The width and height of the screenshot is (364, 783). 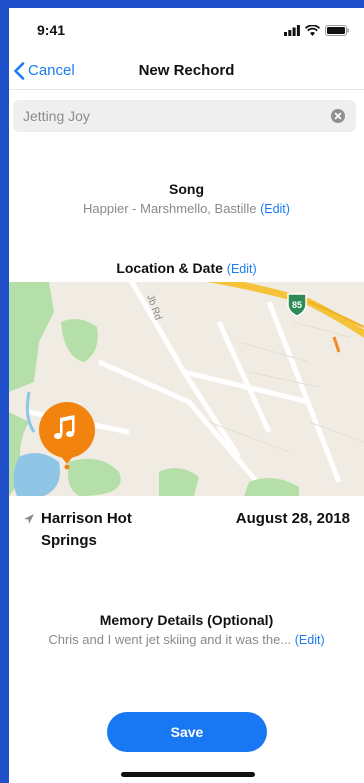 What do you see at coordinates (292, 30) in the screenshot?
I see `signal-icon` at bounding box center [292, 30].